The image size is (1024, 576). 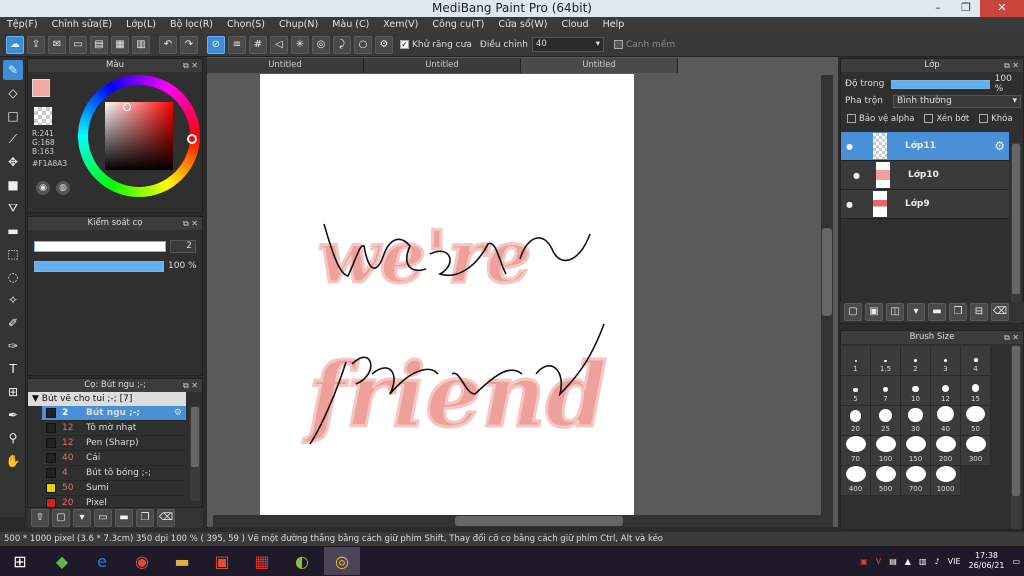 What do you see at coordinates (1016, 233) in the screenshot?
I see `layer-list-scrollbar` at bounding box center [1016, 233].